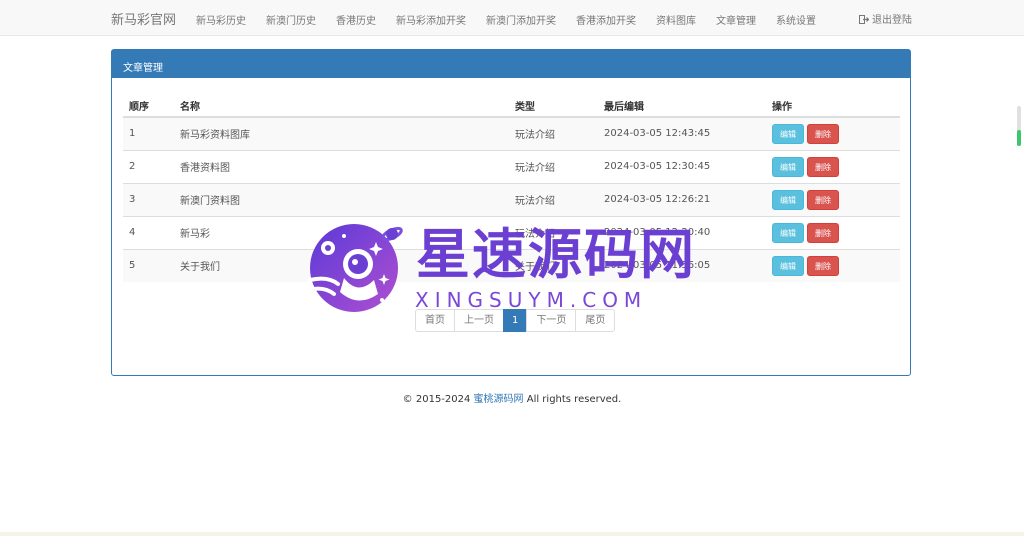 The width and height of the screenshot is (1024, 536). I want to click on column-header-type: 类型, so click(553, 106).